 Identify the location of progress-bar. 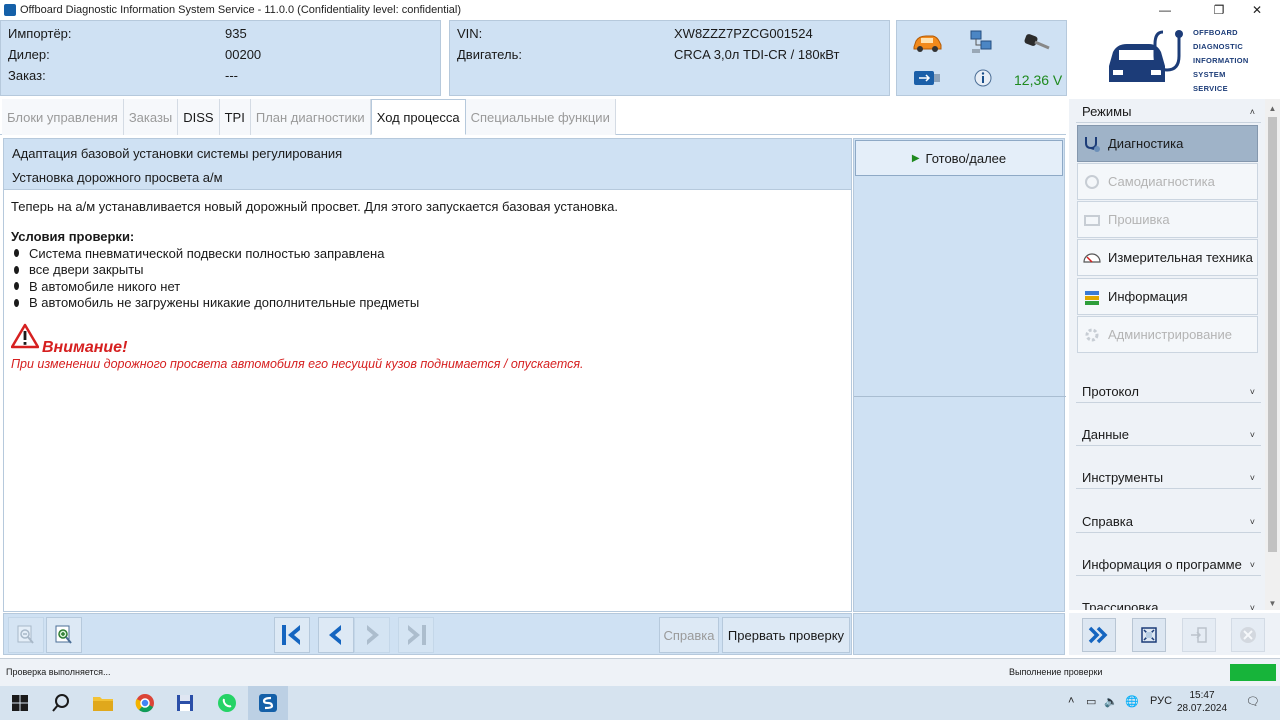
(1253, 672).